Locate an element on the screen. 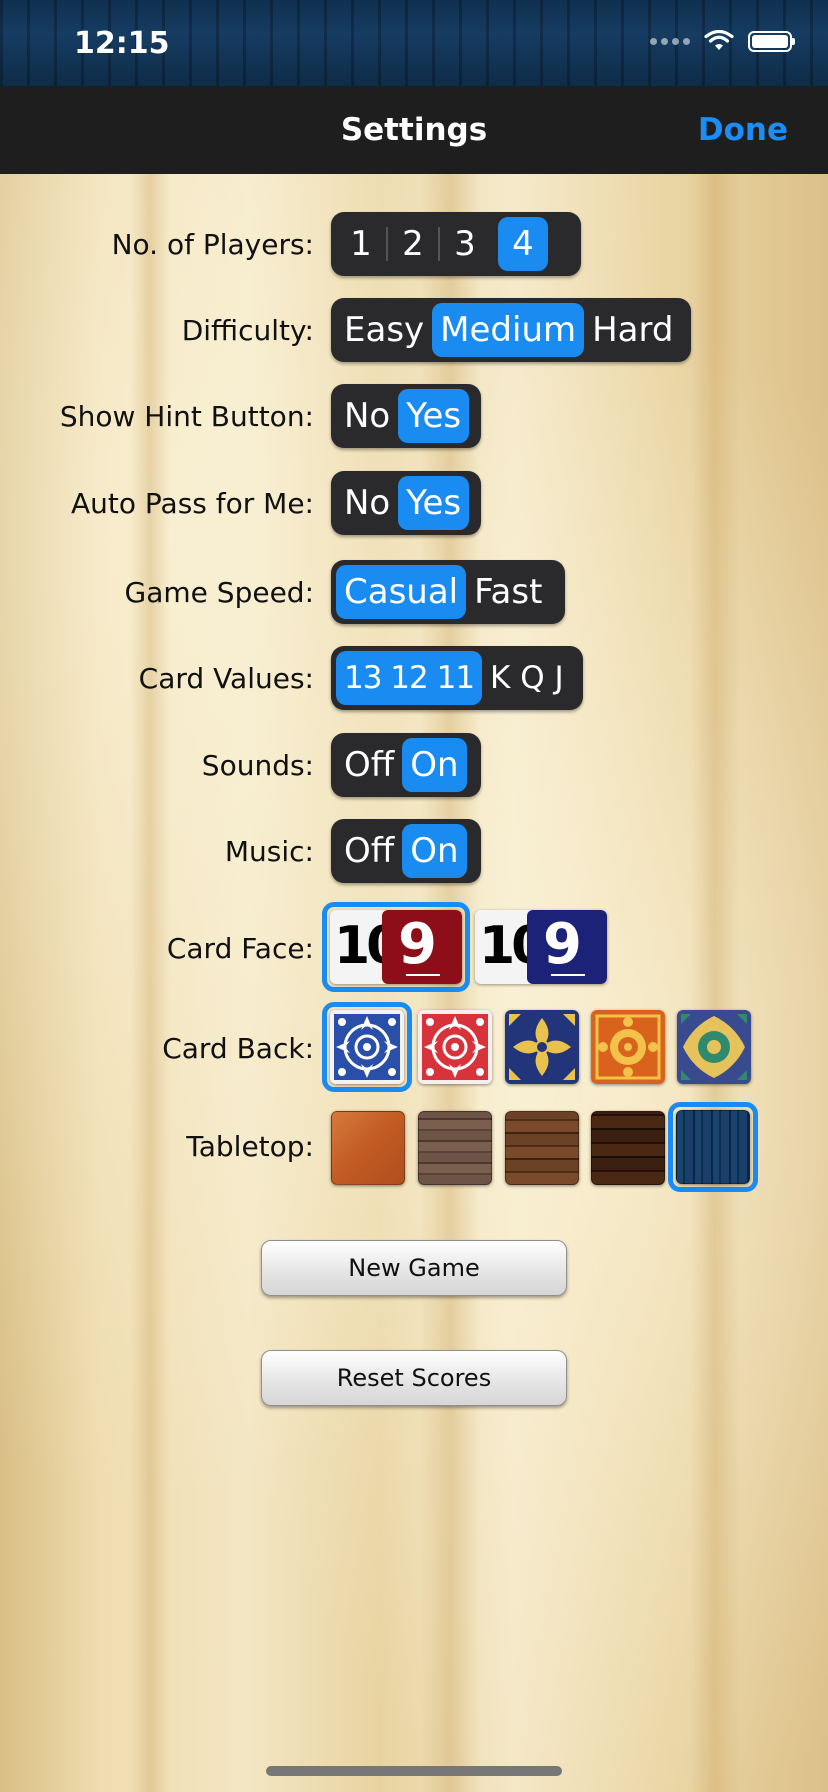 This screenshot has width=828, height=1792. tabletop-label: Tabletop: is located at coordinates (250, 1146).